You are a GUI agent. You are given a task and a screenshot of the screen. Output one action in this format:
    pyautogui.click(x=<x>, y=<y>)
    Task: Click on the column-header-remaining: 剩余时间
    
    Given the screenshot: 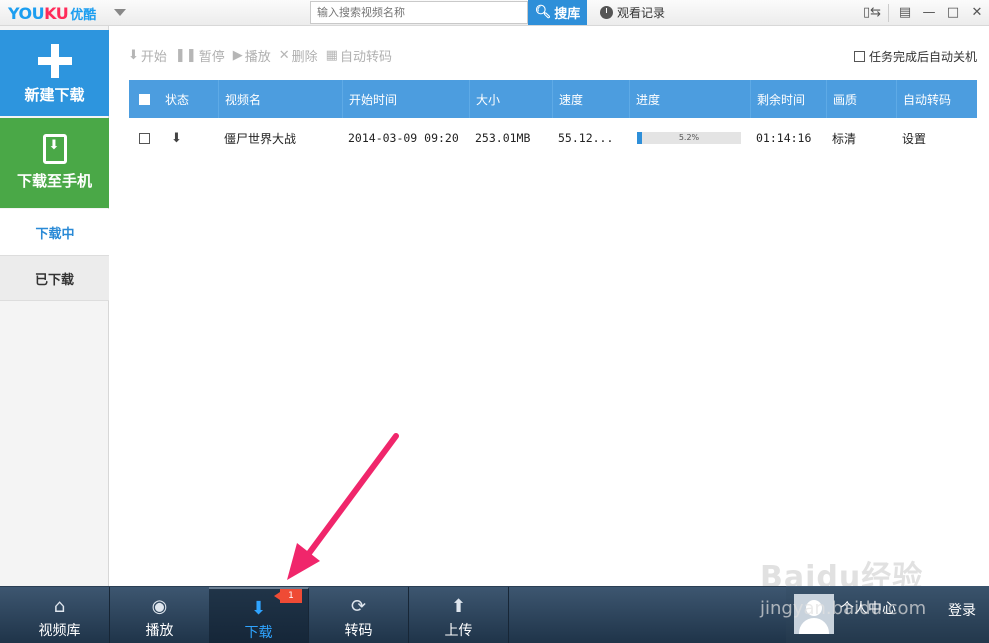 What is the action you would take?
    pyautogui.click(x=788, y=99)
    